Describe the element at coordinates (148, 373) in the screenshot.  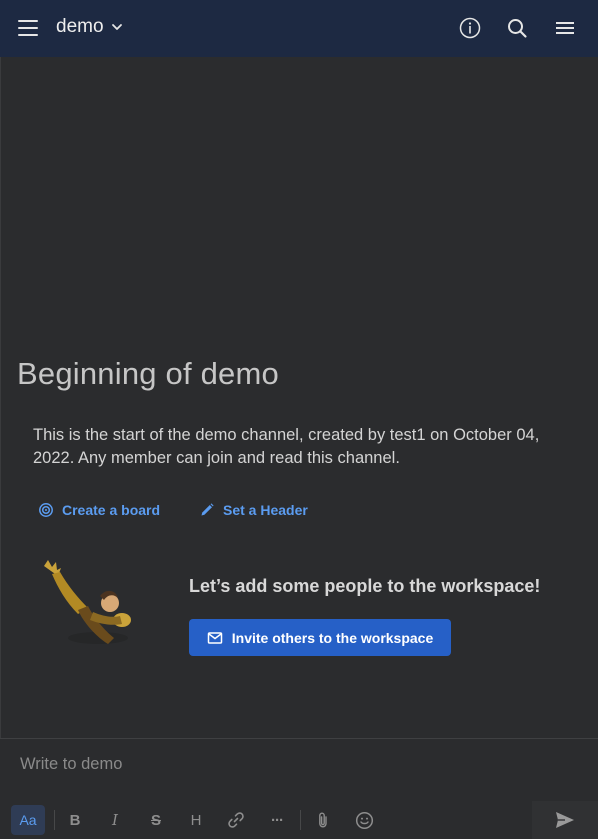
I see `channel-intro-title: Beginning of demo` at that location.